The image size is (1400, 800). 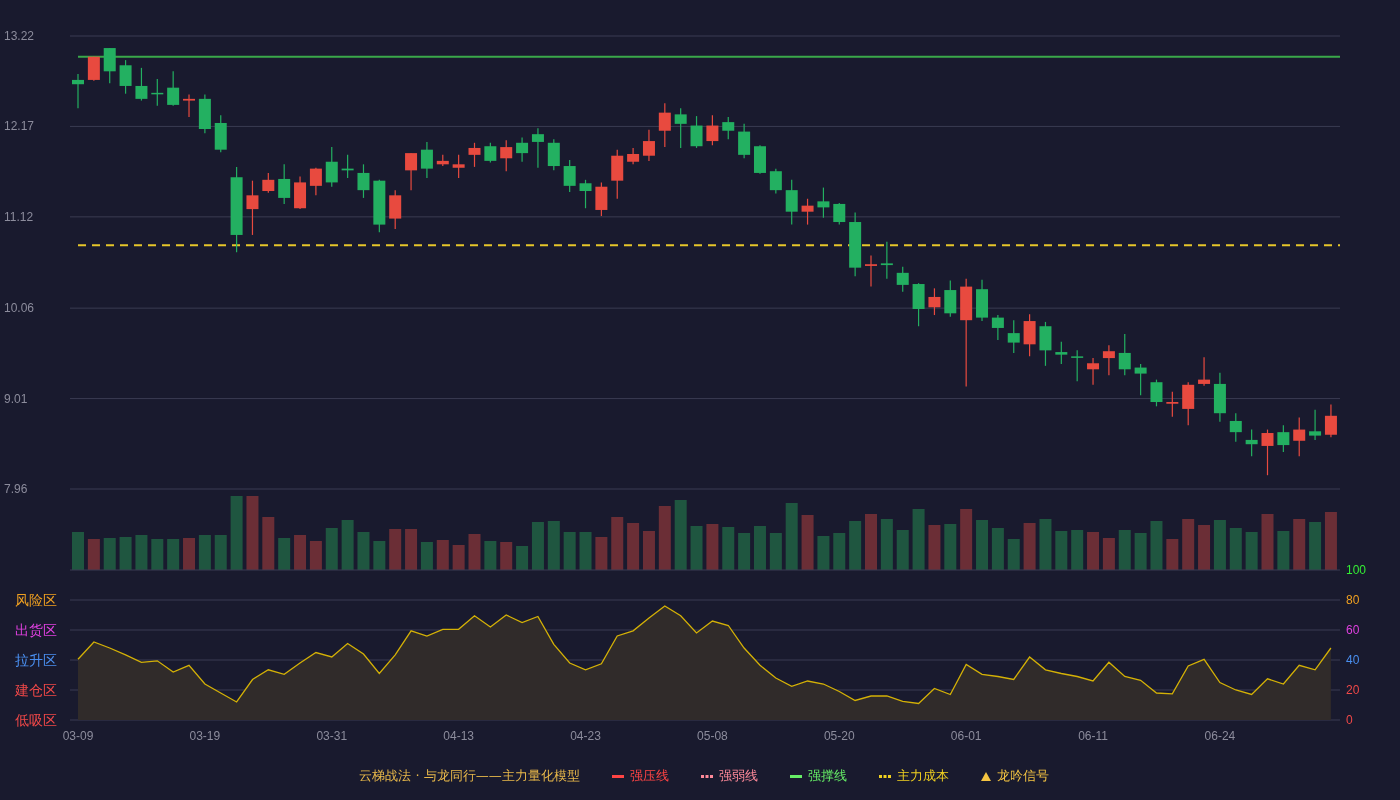 I want to click on axis-label: 06-11, so click(x=1093, y=736).